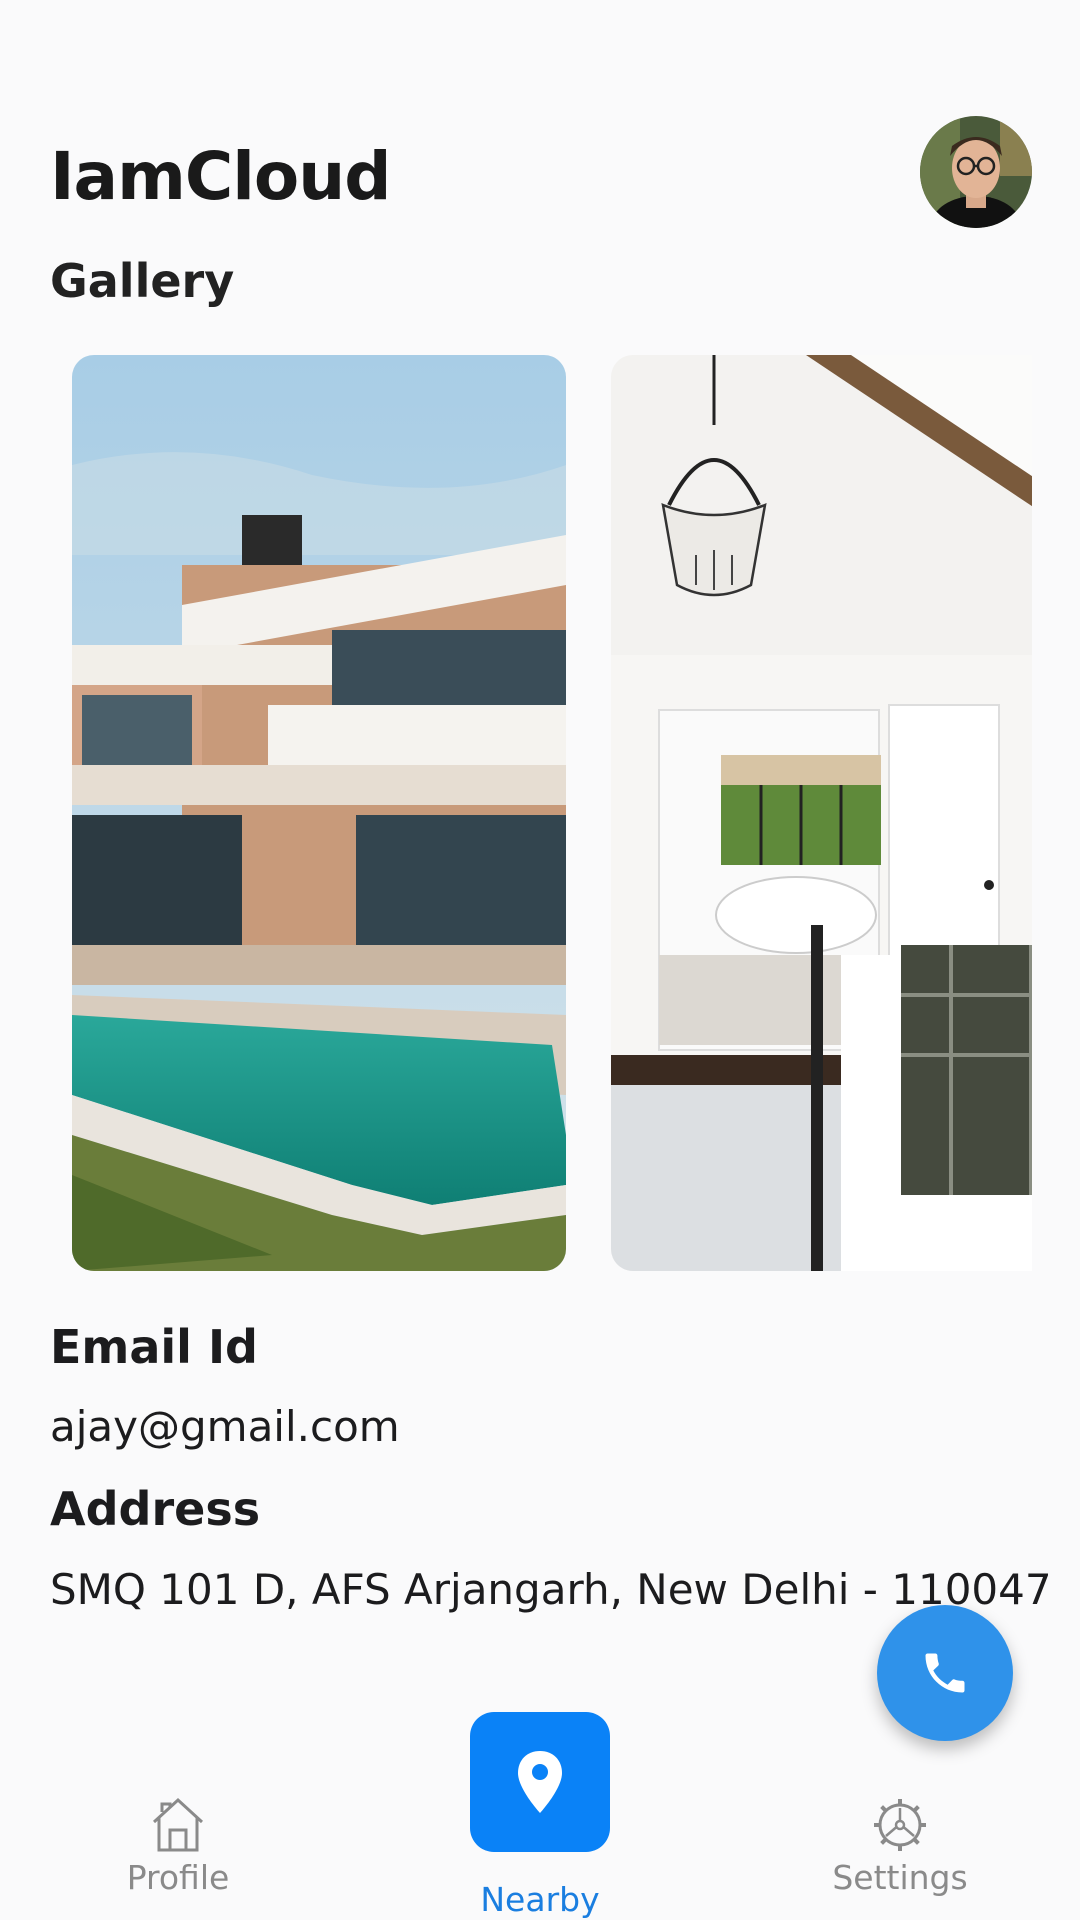  I want to click on address-label: Address, so click(155, 1509).